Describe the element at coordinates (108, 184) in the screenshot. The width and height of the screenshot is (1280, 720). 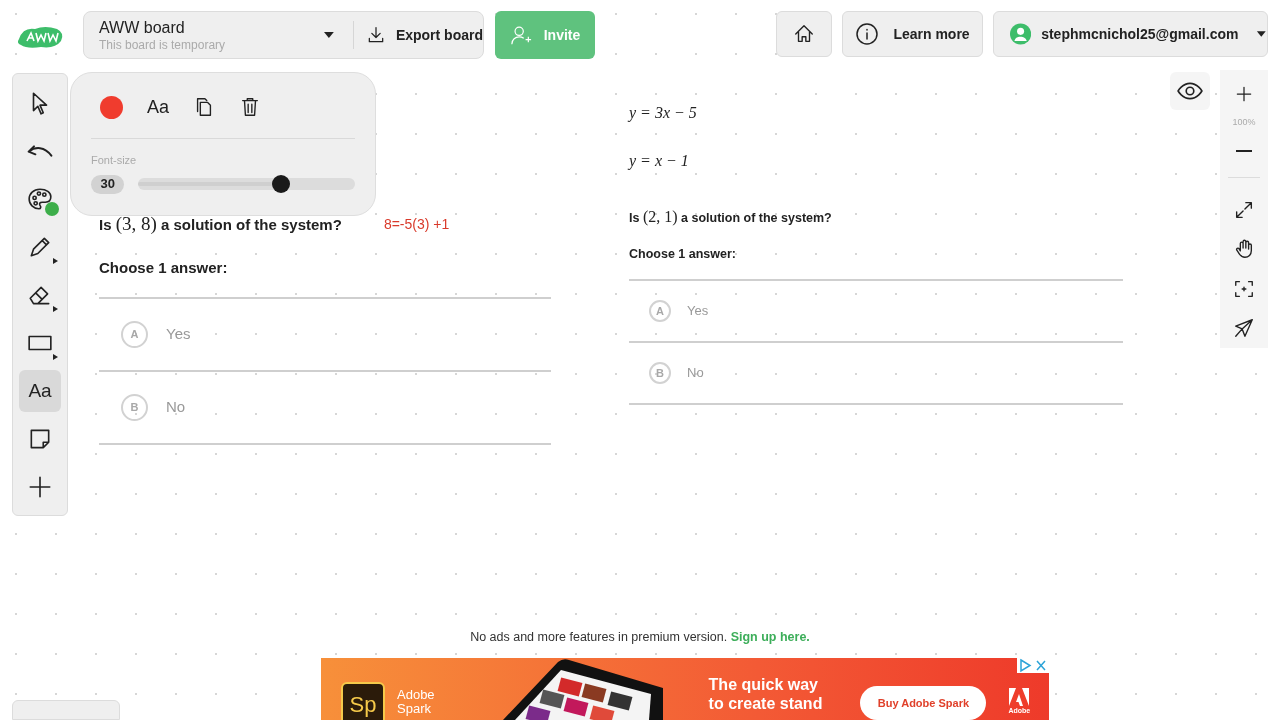
I see `font-size-value: 30` at that location.